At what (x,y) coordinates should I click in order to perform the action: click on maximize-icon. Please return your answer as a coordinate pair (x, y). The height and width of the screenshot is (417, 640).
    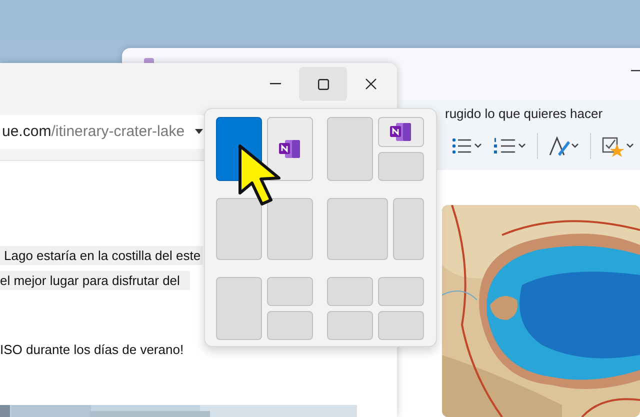
    Looking at the image, I should click on (323, 84).